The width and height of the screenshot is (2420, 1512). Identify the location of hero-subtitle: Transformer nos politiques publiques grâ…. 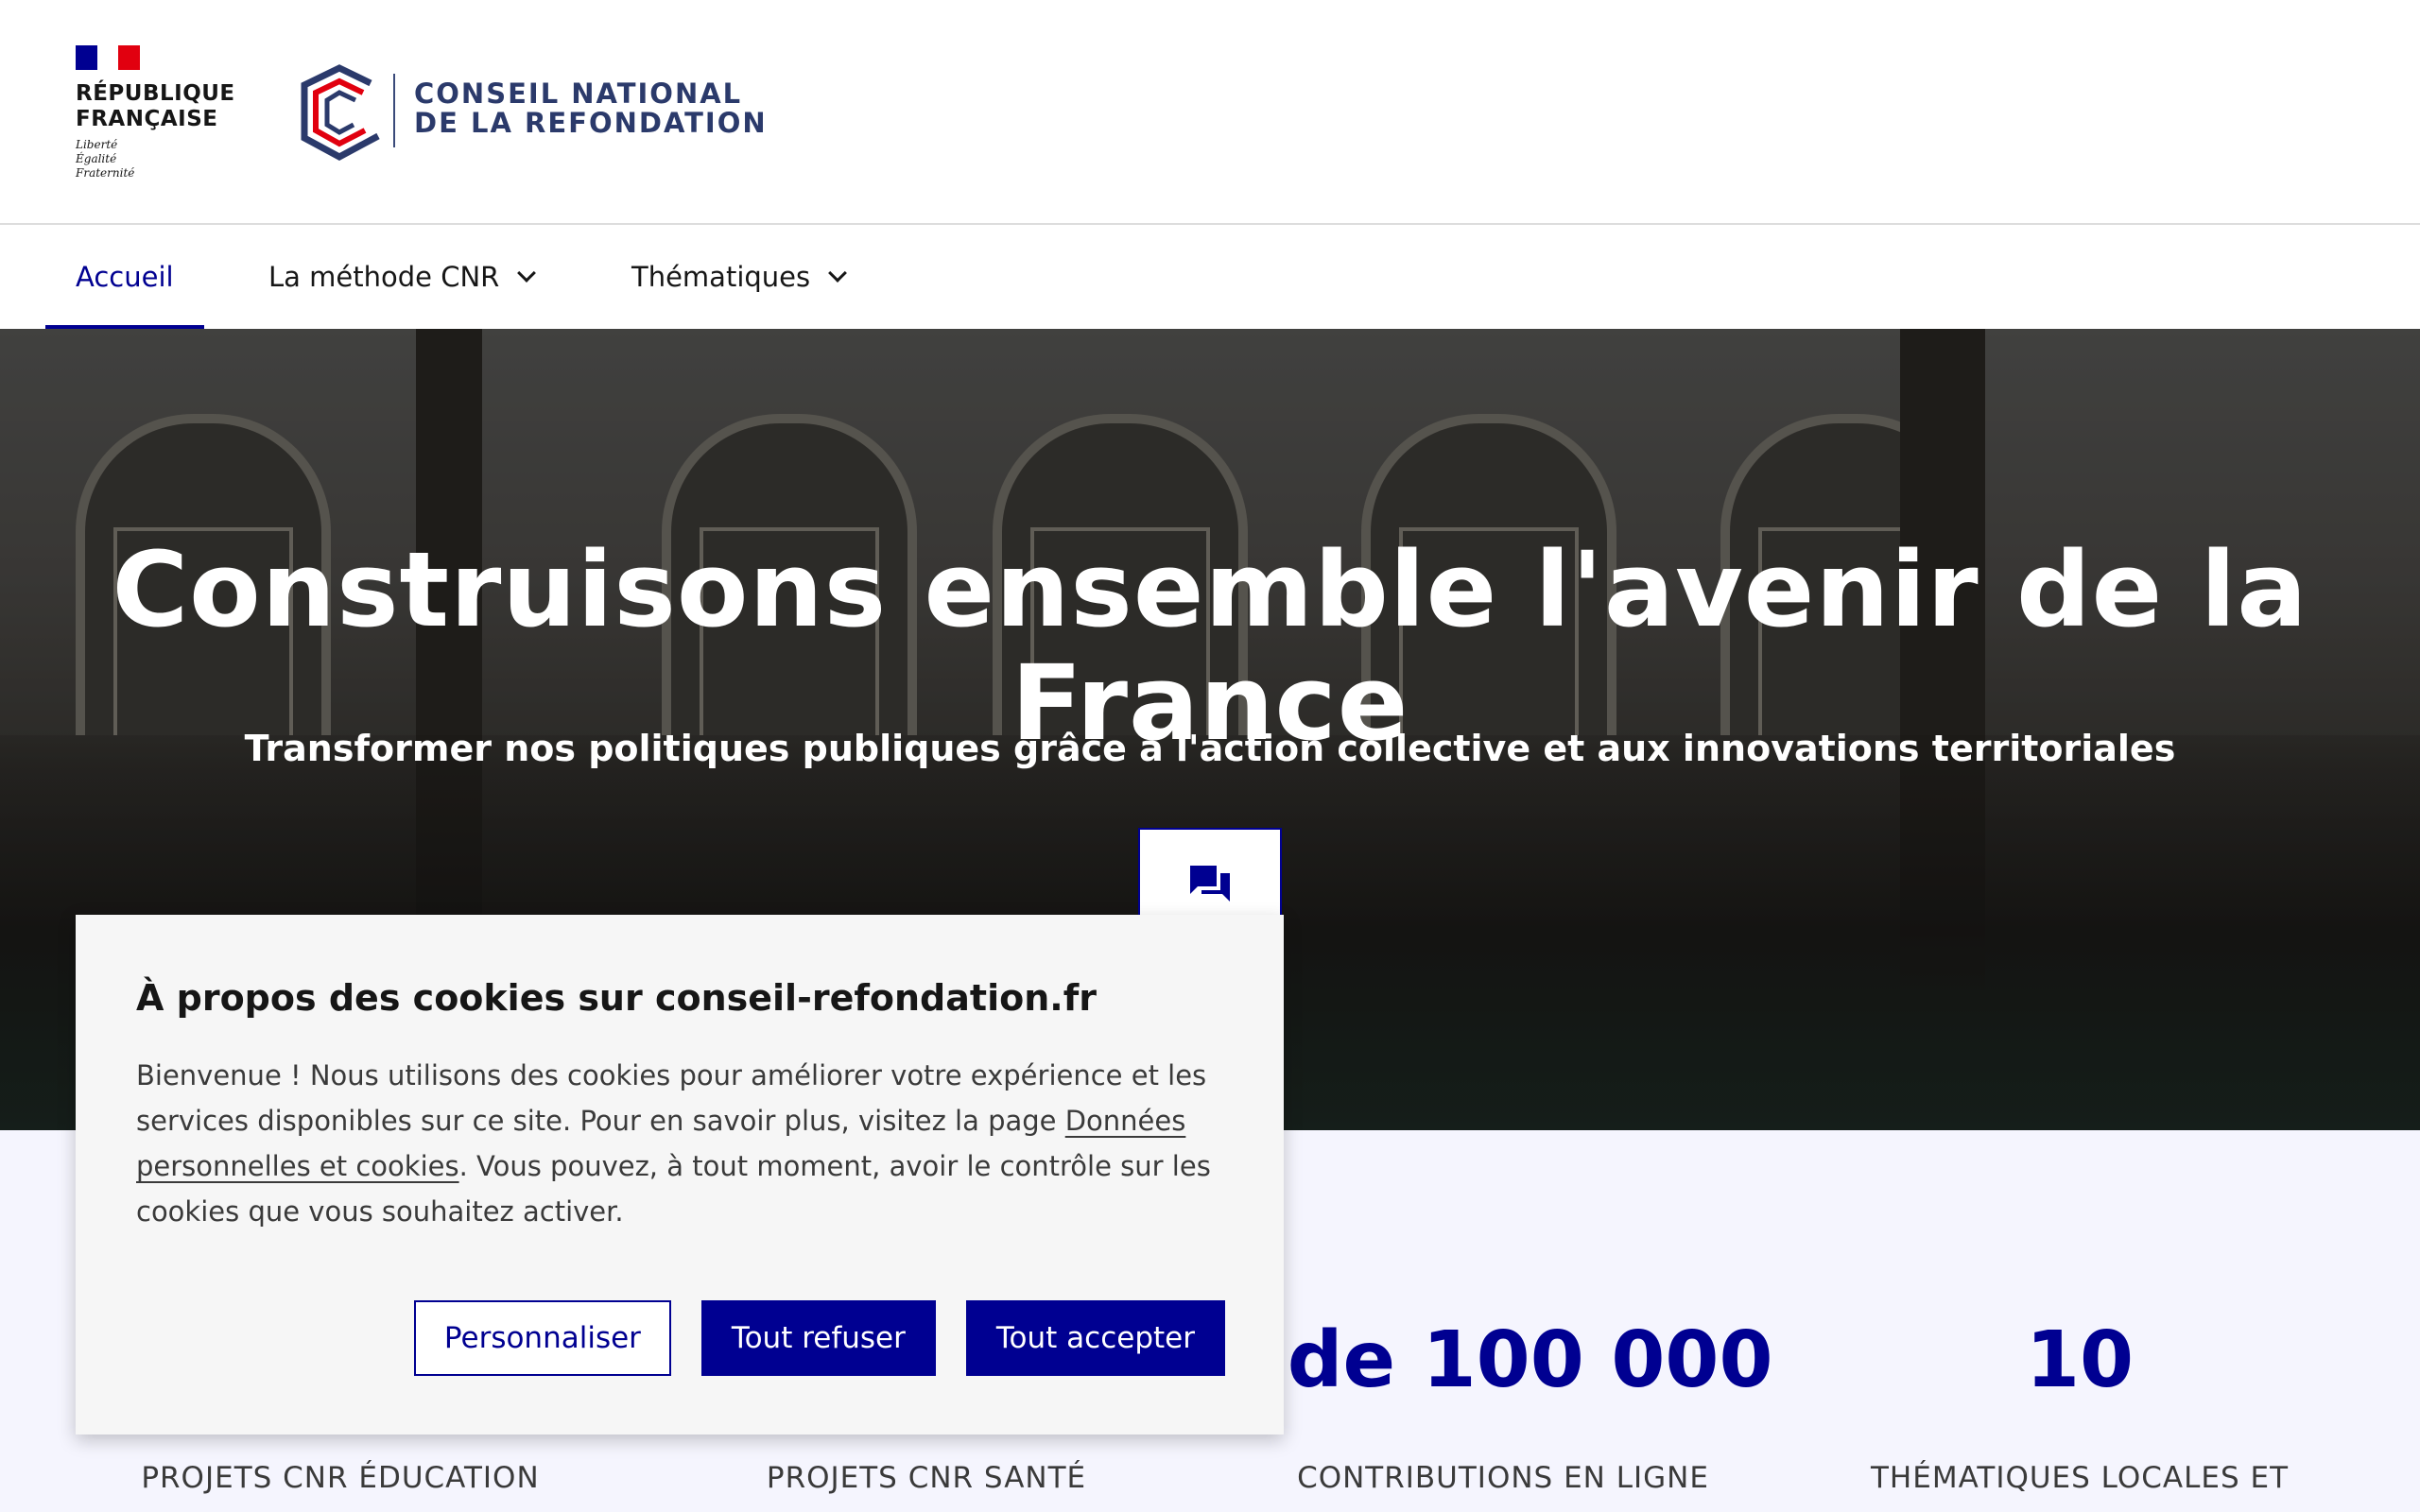
(1210, 748).